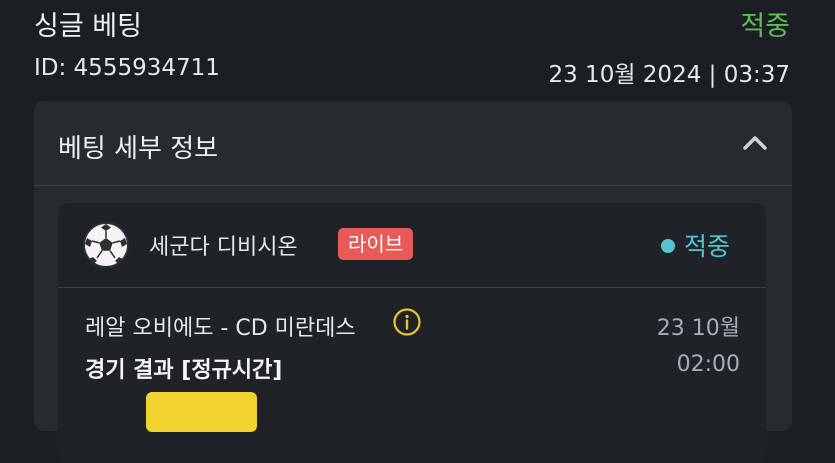  Describe the element at coordinates (127, 68) in the screenshot. I see `bet-id: ID: 4555934711` at that location.